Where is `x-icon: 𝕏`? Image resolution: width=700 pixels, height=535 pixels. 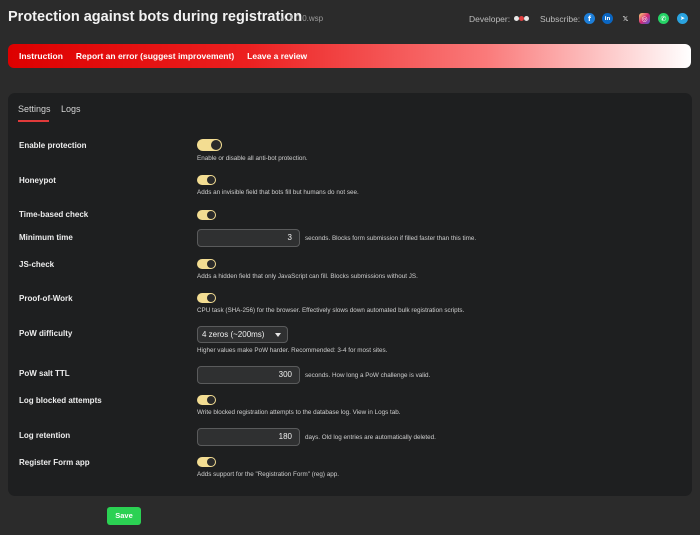 x-icon: 𝕏 is located at coordinates (625, 18).